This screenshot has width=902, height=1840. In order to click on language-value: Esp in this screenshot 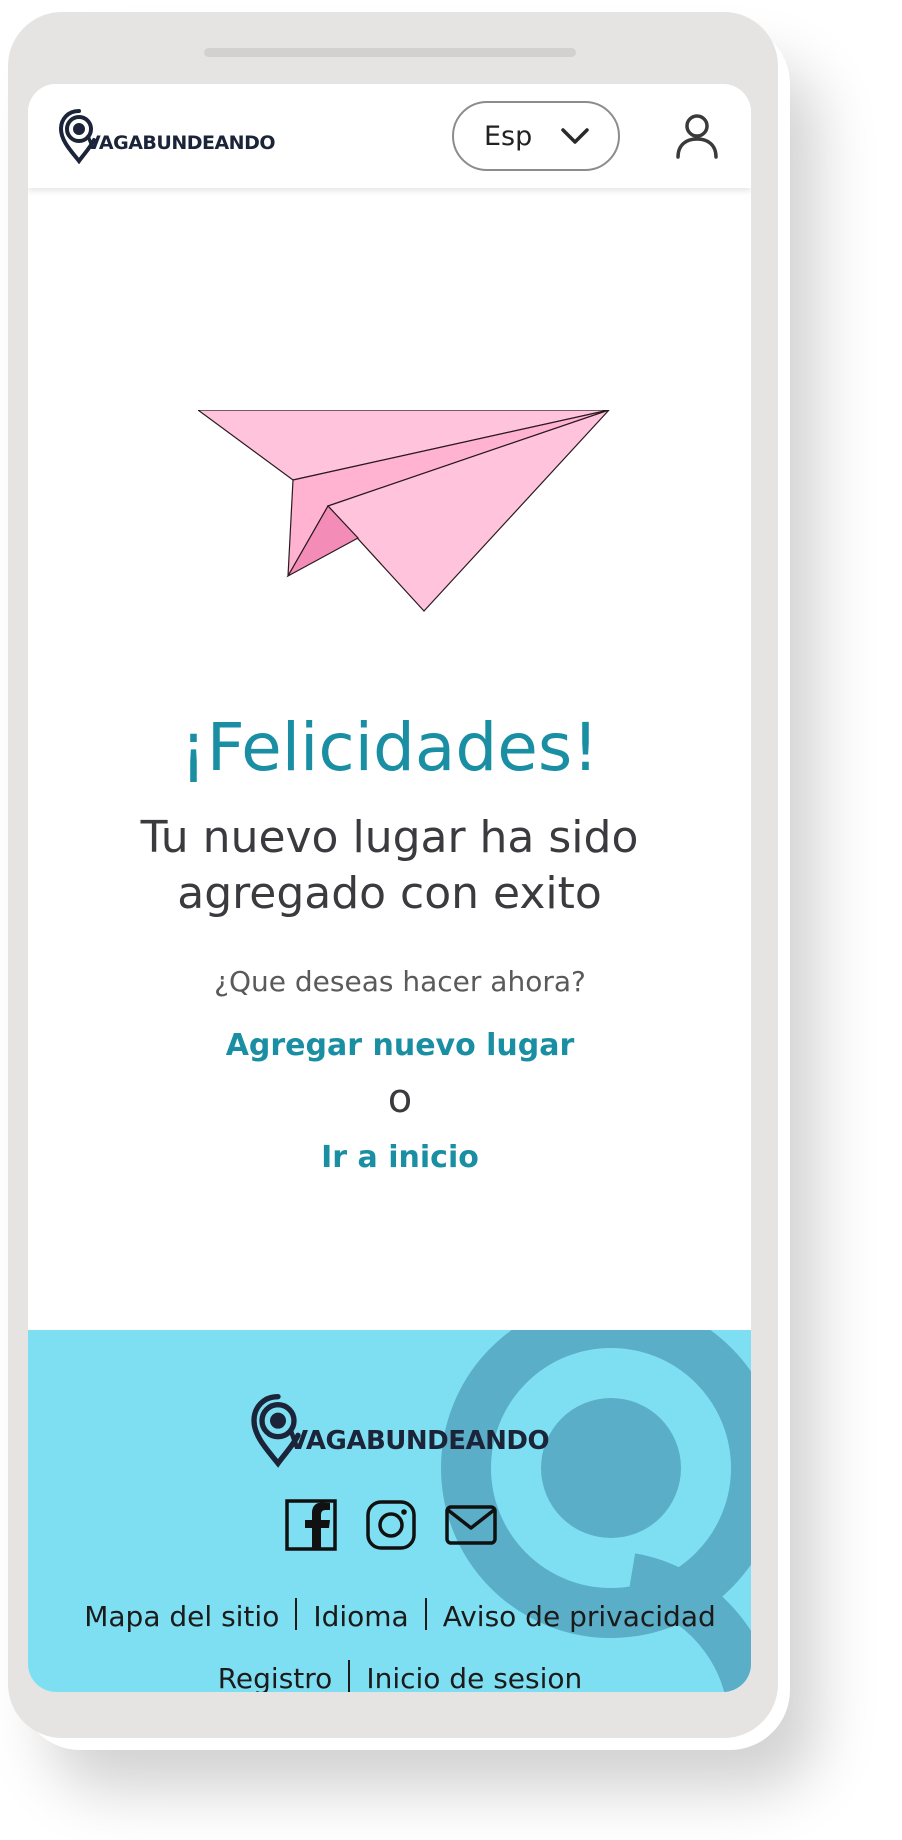, I will do `click(508, 136)`.